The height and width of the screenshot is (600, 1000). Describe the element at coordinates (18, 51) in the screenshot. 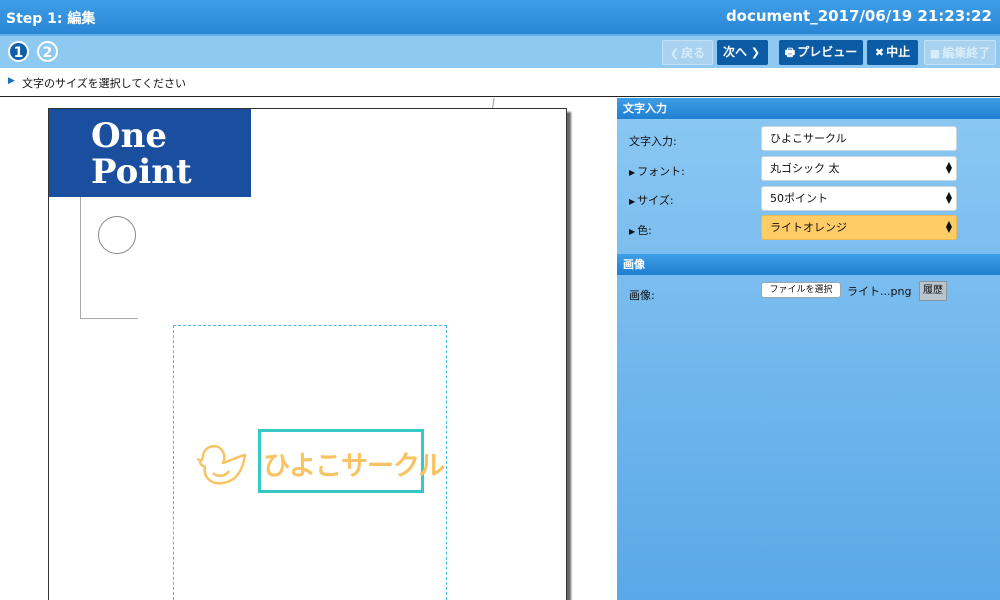

I see `step-1-indicator: 1` at that location.